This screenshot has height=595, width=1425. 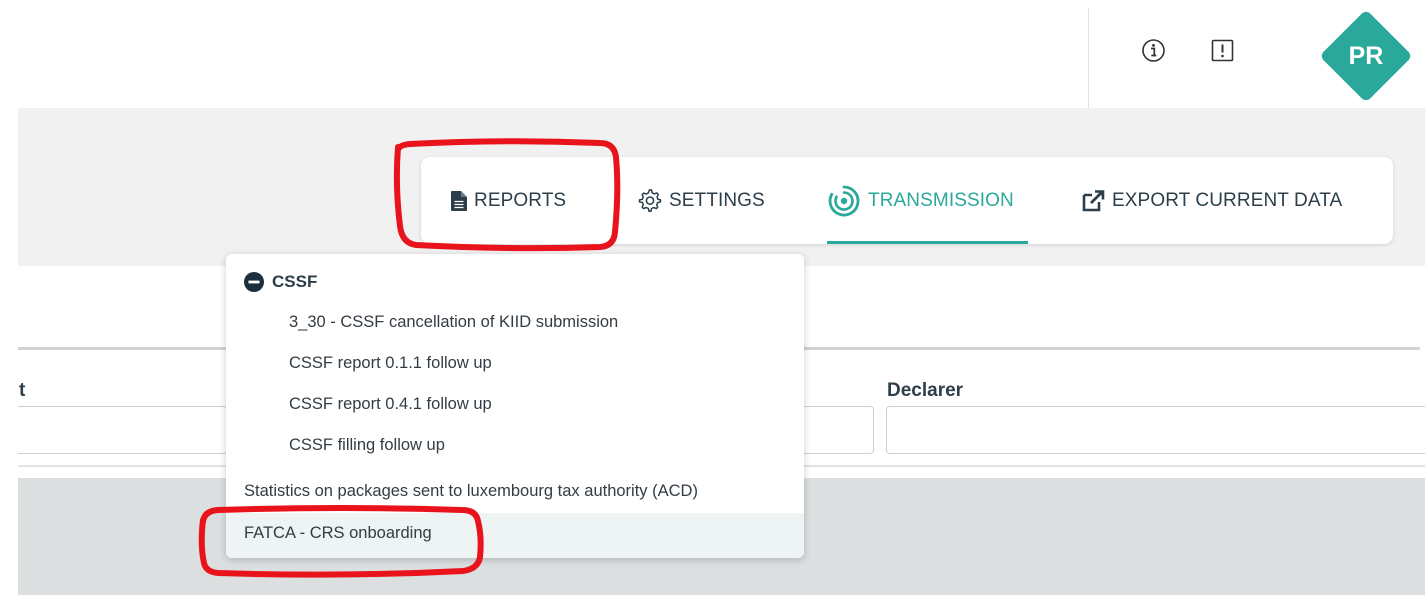 I want to click on avatar: PR, so click(x=1366, y=56).